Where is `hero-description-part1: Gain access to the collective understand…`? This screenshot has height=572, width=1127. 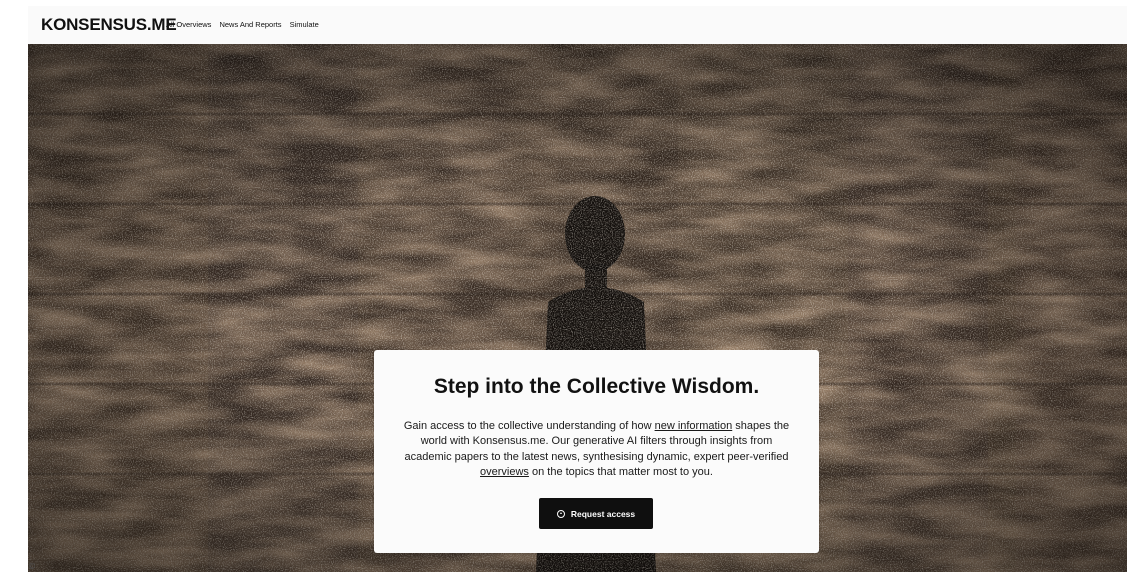 hero-description-part1: Gain access to the collective understand… is located at coordinates (529, 426).